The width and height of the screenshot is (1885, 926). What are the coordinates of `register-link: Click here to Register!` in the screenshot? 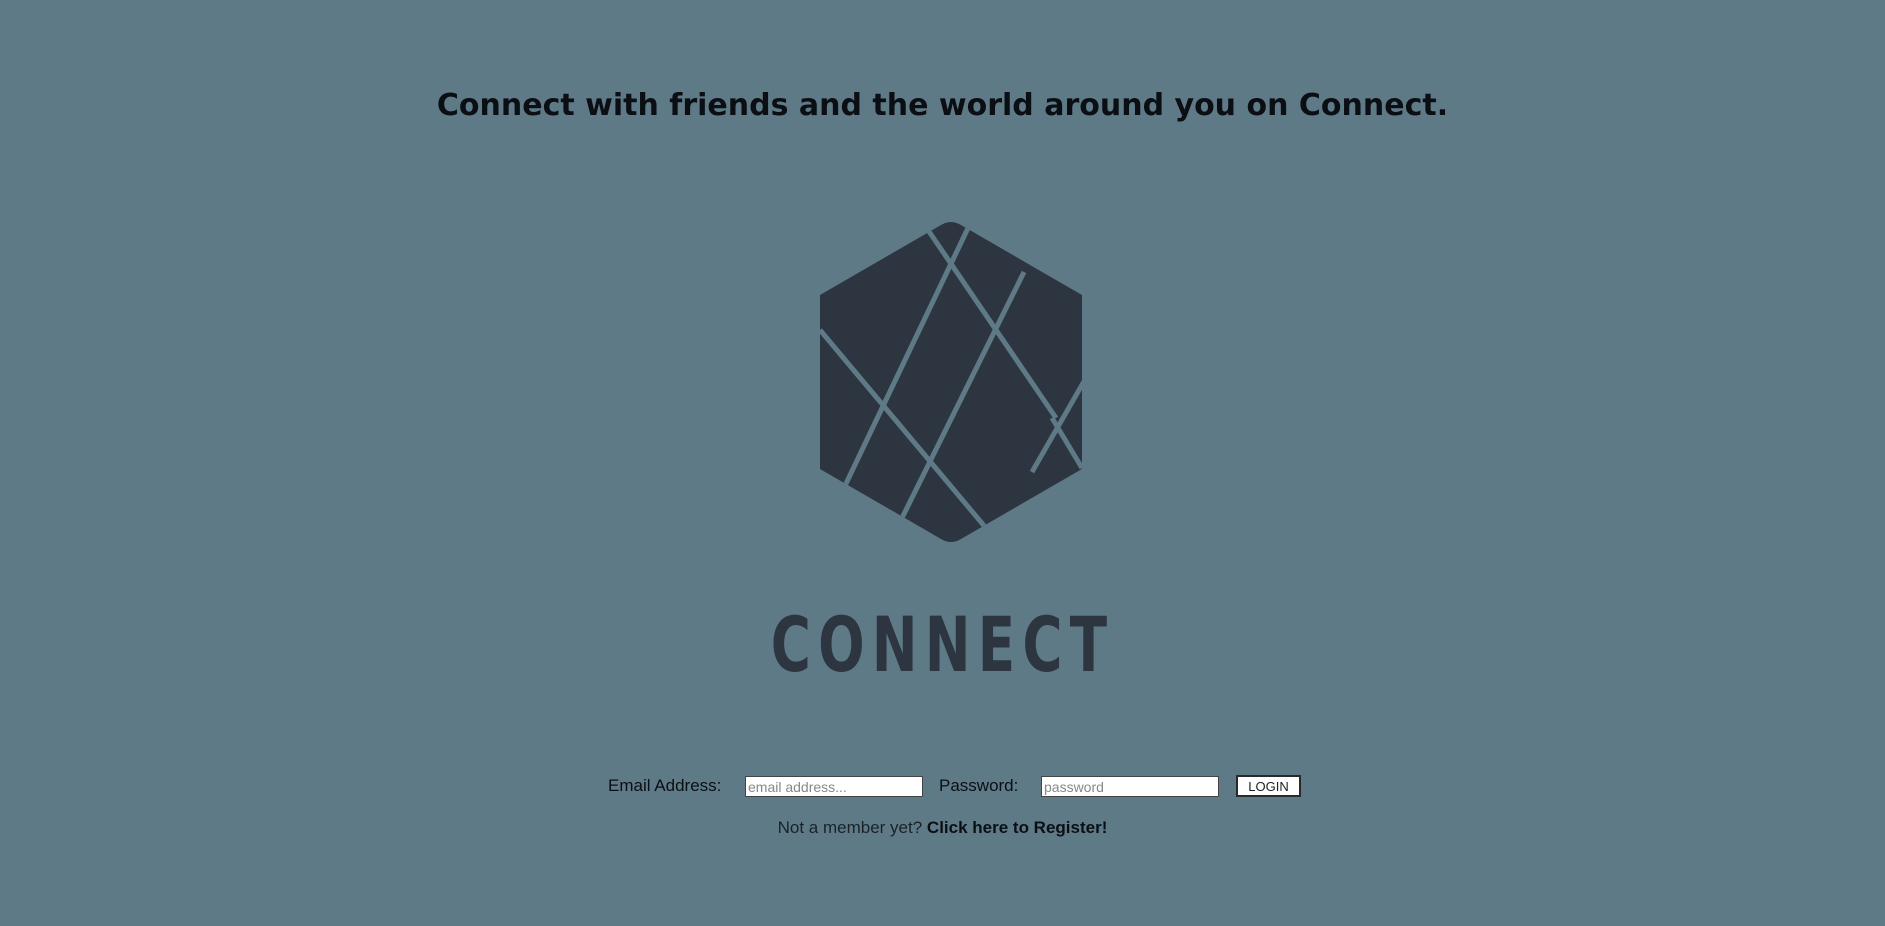 It's located at (1017, 827).